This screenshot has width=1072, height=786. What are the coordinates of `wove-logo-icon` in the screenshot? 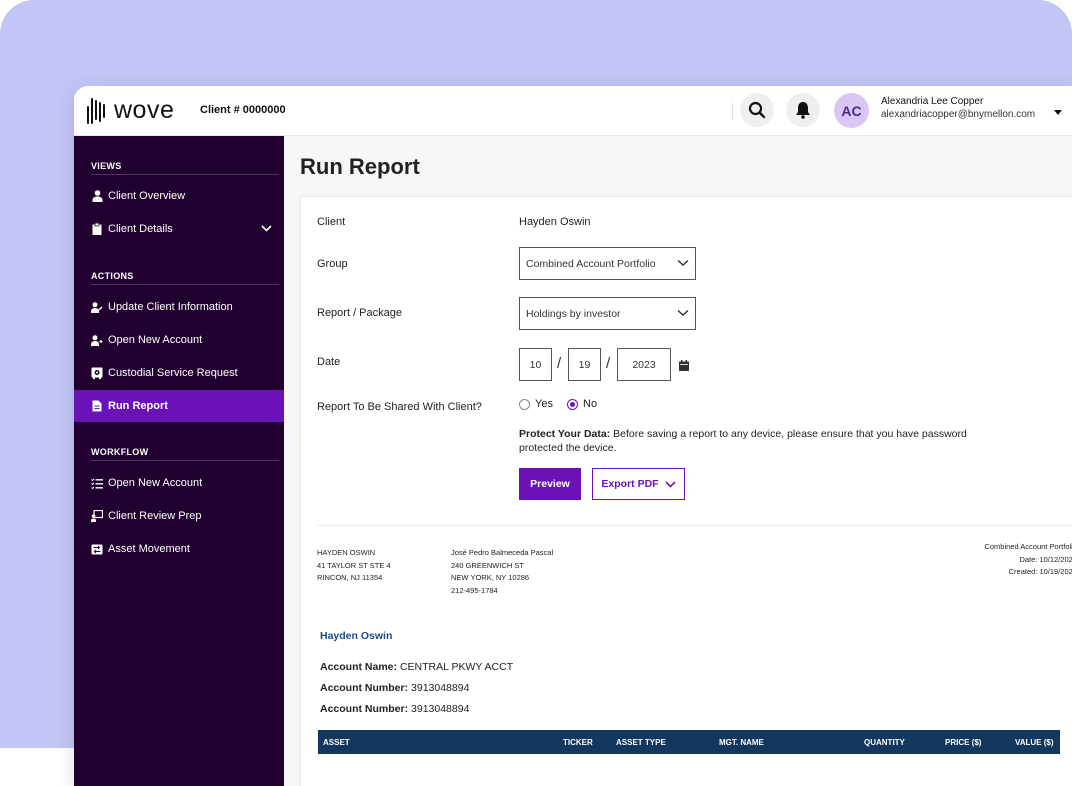 It's located at (96, 111).